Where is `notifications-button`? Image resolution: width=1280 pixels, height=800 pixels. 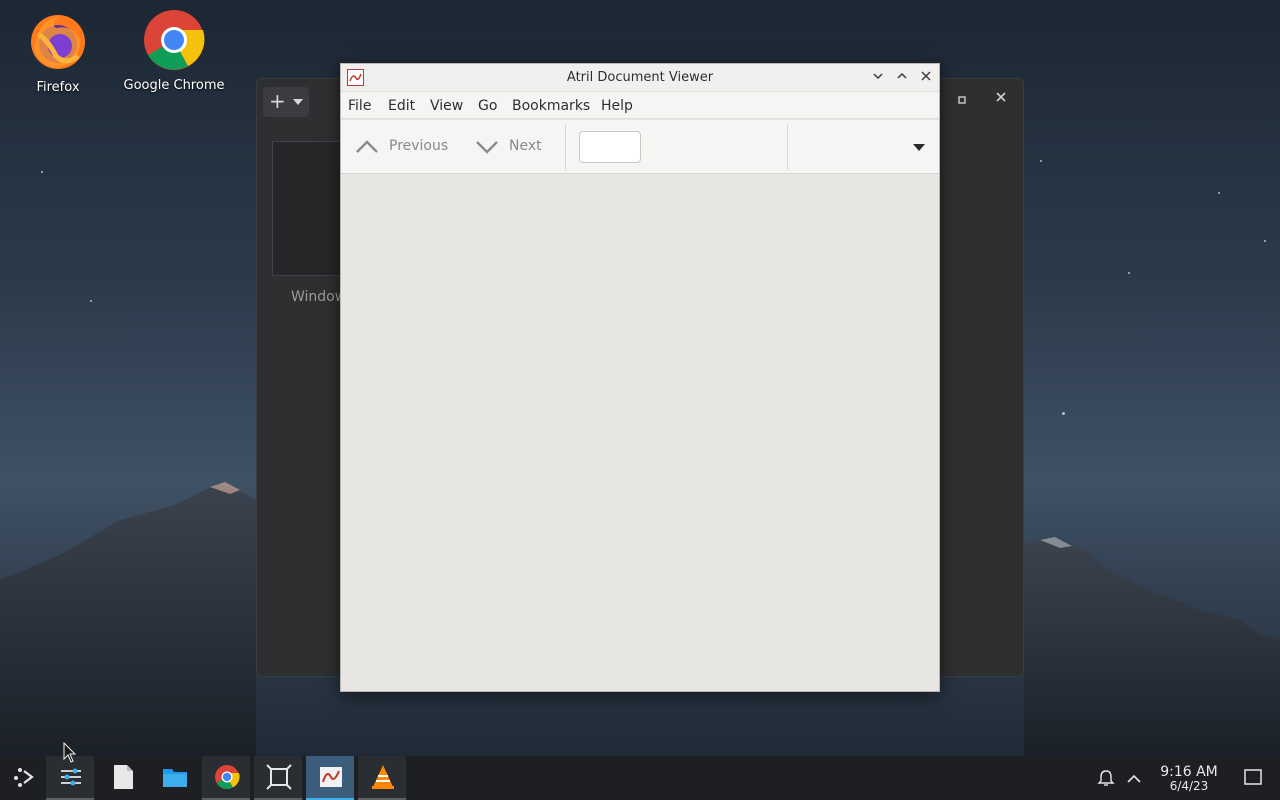
notifications-button is located at coordinates (1106, 780).